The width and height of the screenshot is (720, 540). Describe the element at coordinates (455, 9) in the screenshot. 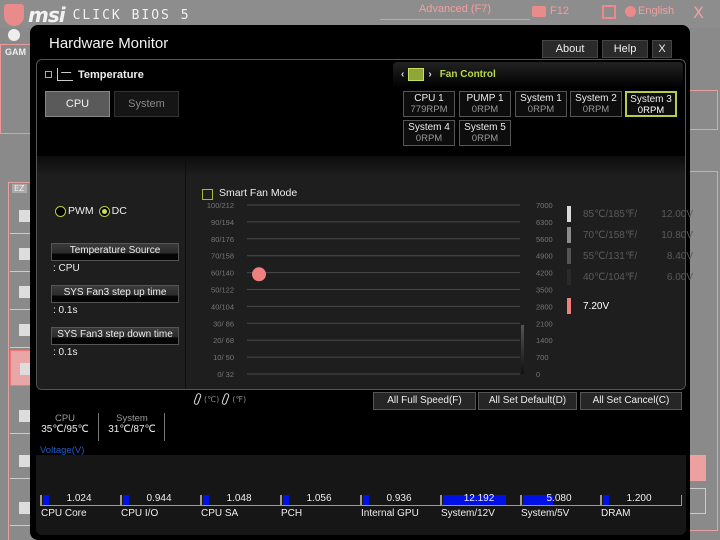

I see `advanced-mode-button: Advanced (F7)` at that location.